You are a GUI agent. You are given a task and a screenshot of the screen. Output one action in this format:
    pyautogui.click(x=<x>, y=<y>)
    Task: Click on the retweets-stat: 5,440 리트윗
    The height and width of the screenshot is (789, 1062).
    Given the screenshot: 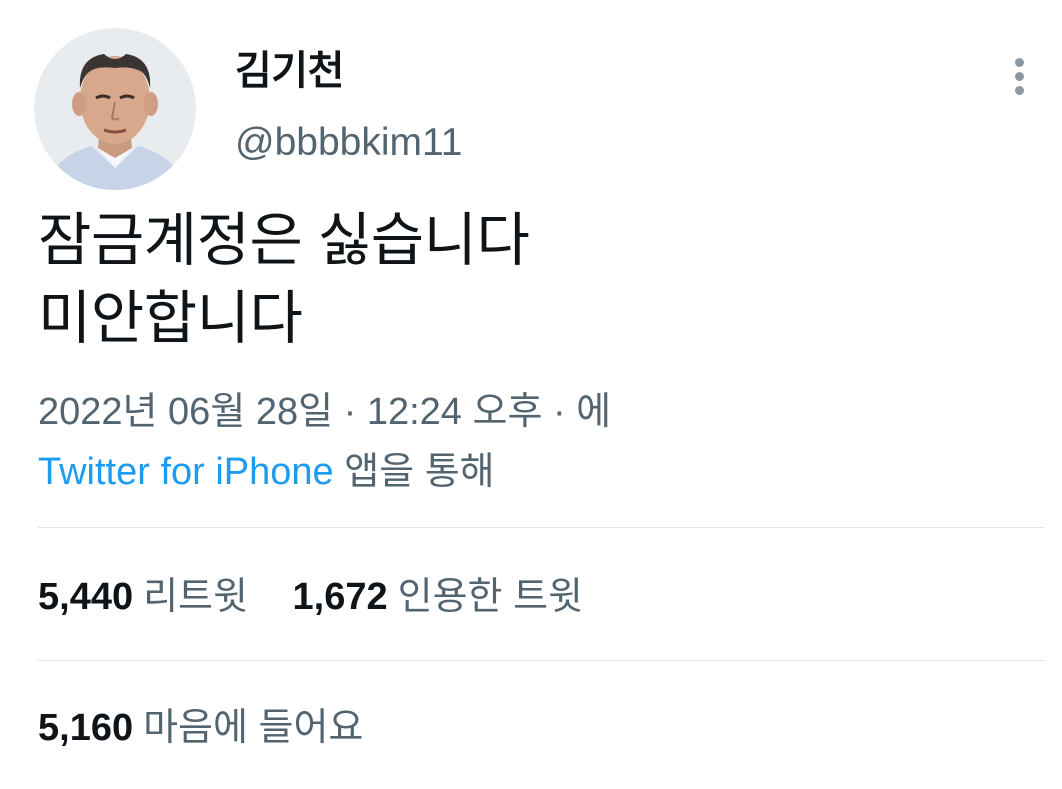 What is the action you would take?
    pyautogui.click(x=143, y=597)
    